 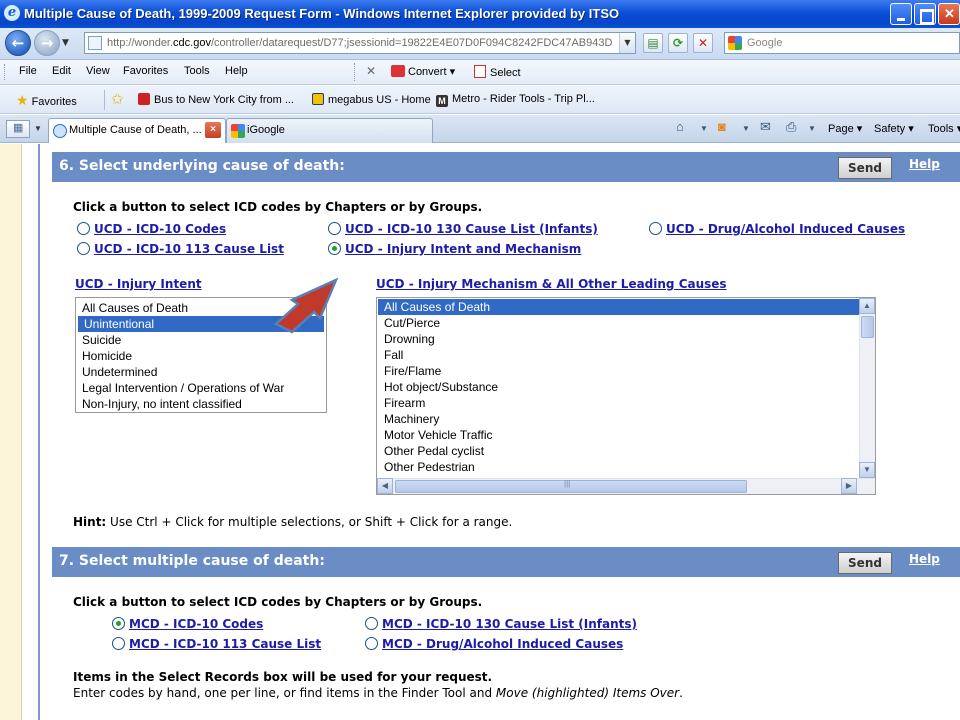 What do you see at coordinates (618, 467) in the screenshot?
I see `list-option: Other Pedestrian` at bounding box center [618, 467].